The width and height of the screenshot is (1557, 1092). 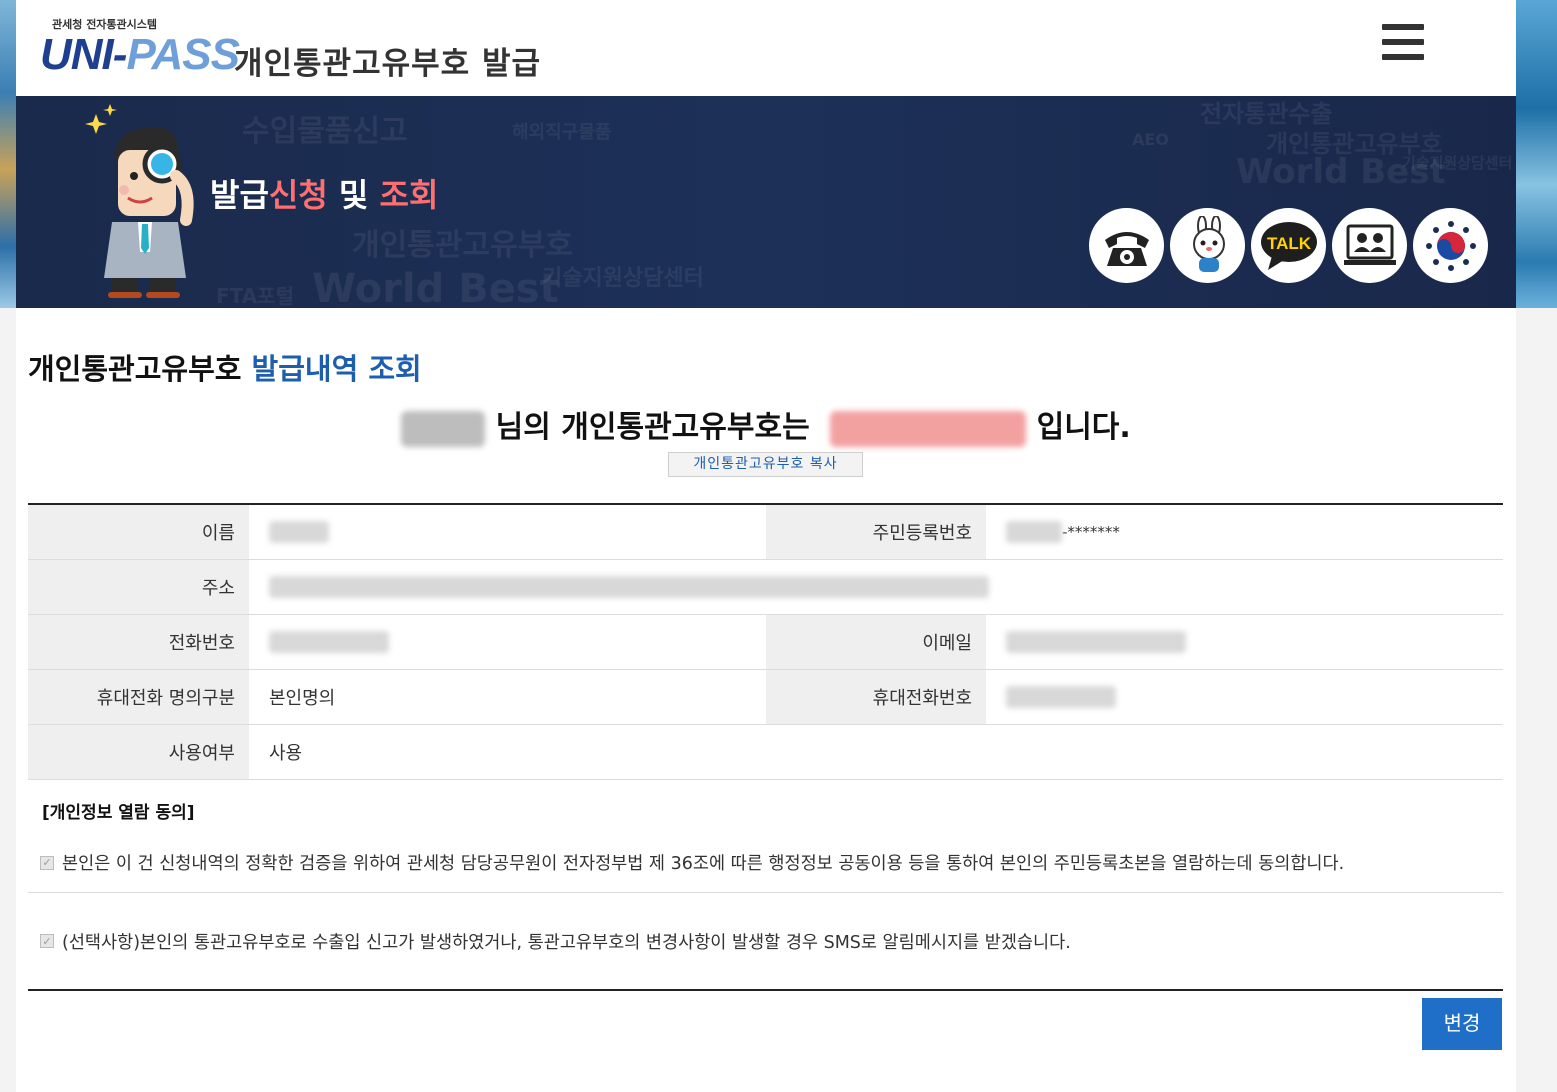 I want to click on talk-icon-label: TALK, so click(x=1288, y=243).